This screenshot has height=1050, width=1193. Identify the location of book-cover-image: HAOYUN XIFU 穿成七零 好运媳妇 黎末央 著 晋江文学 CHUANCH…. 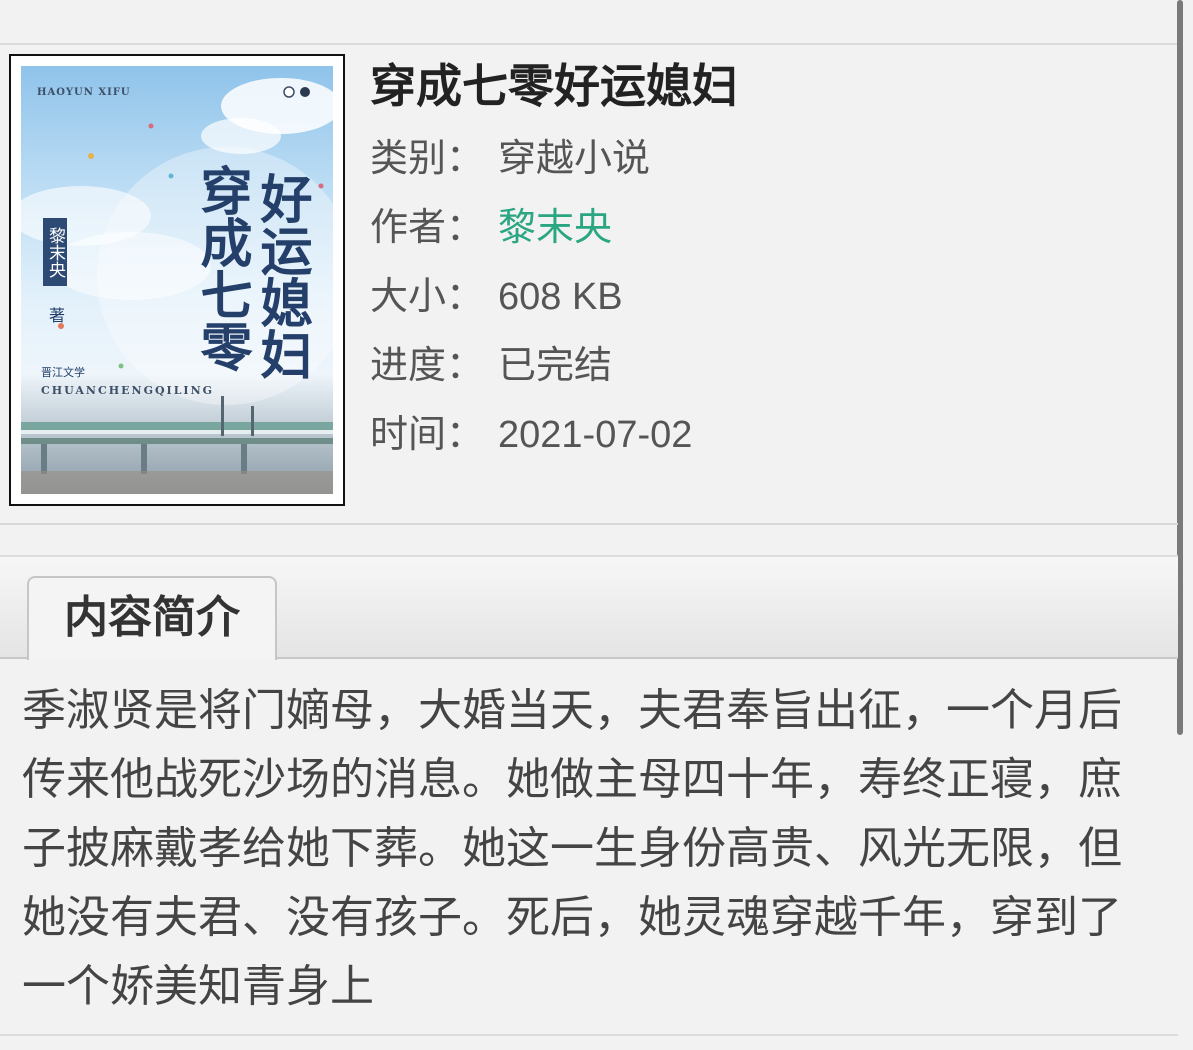
(177, 280).